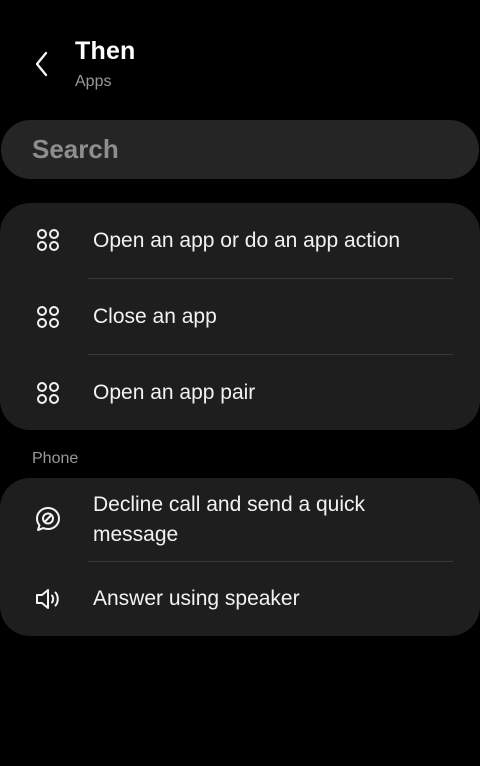 Image resolution: width=480 pixels, height=766 pixels. What do you see at coordinates (240, 55) in the screenshot?
I see `app-header: Then Apps` at bounding box center [240, 55].